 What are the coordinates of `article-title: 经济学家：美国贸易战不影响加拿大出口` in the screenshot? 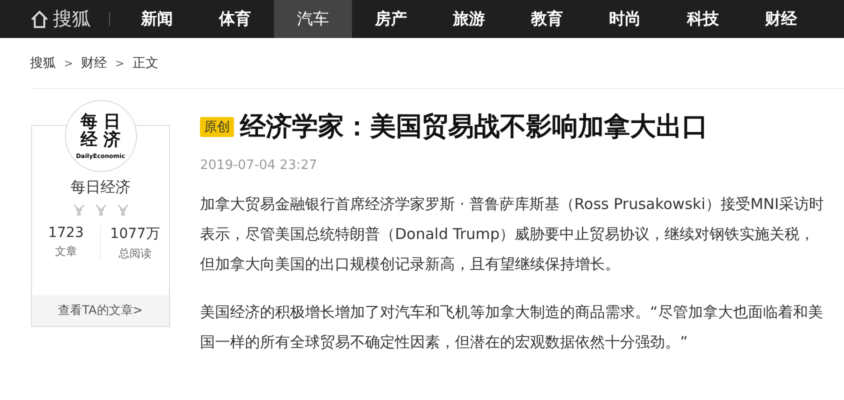 It's located at (474, 127).